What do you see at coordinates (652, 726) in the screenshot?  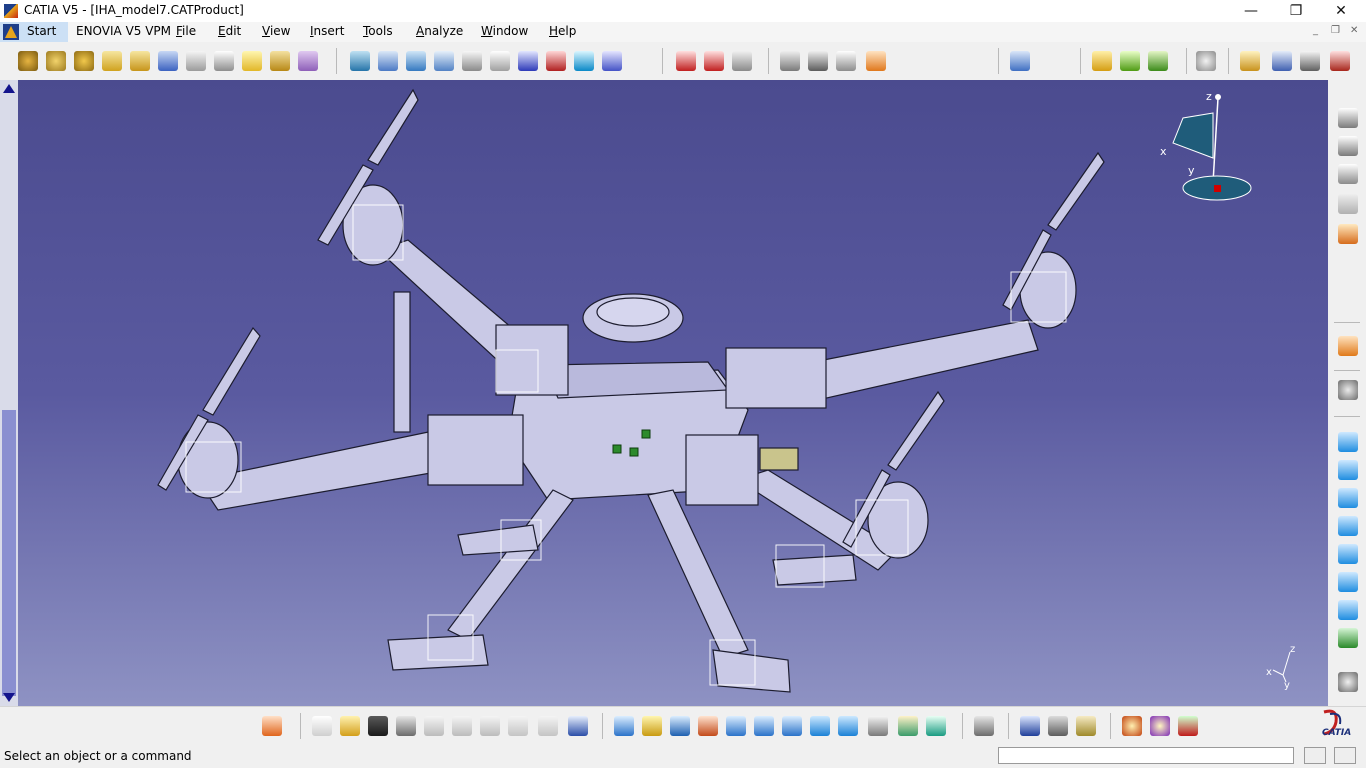 I see `fit-all-in-icon` at bounding box center [652, 726].